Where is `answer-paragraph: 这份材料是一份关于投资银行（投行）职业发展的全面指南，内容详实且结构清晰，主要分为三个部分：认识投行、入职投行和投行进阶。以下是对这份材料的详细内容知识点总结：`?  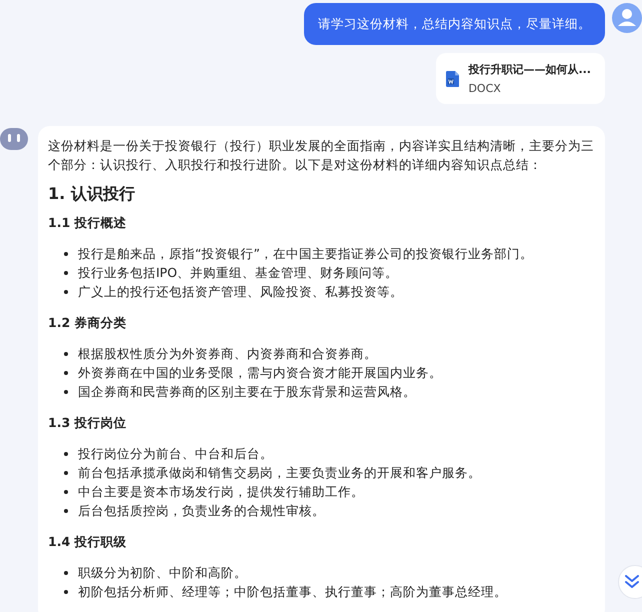 answer-paragraph: 这份材料是一份关于投资银行（投行）职业发展的全面指南，内容详实且结构清晰，主要分为三个部分：认识投行、入职投行和投行进阶。以下是对这份材料的详细内容知识点总结： is located at coordinates (321, 155).